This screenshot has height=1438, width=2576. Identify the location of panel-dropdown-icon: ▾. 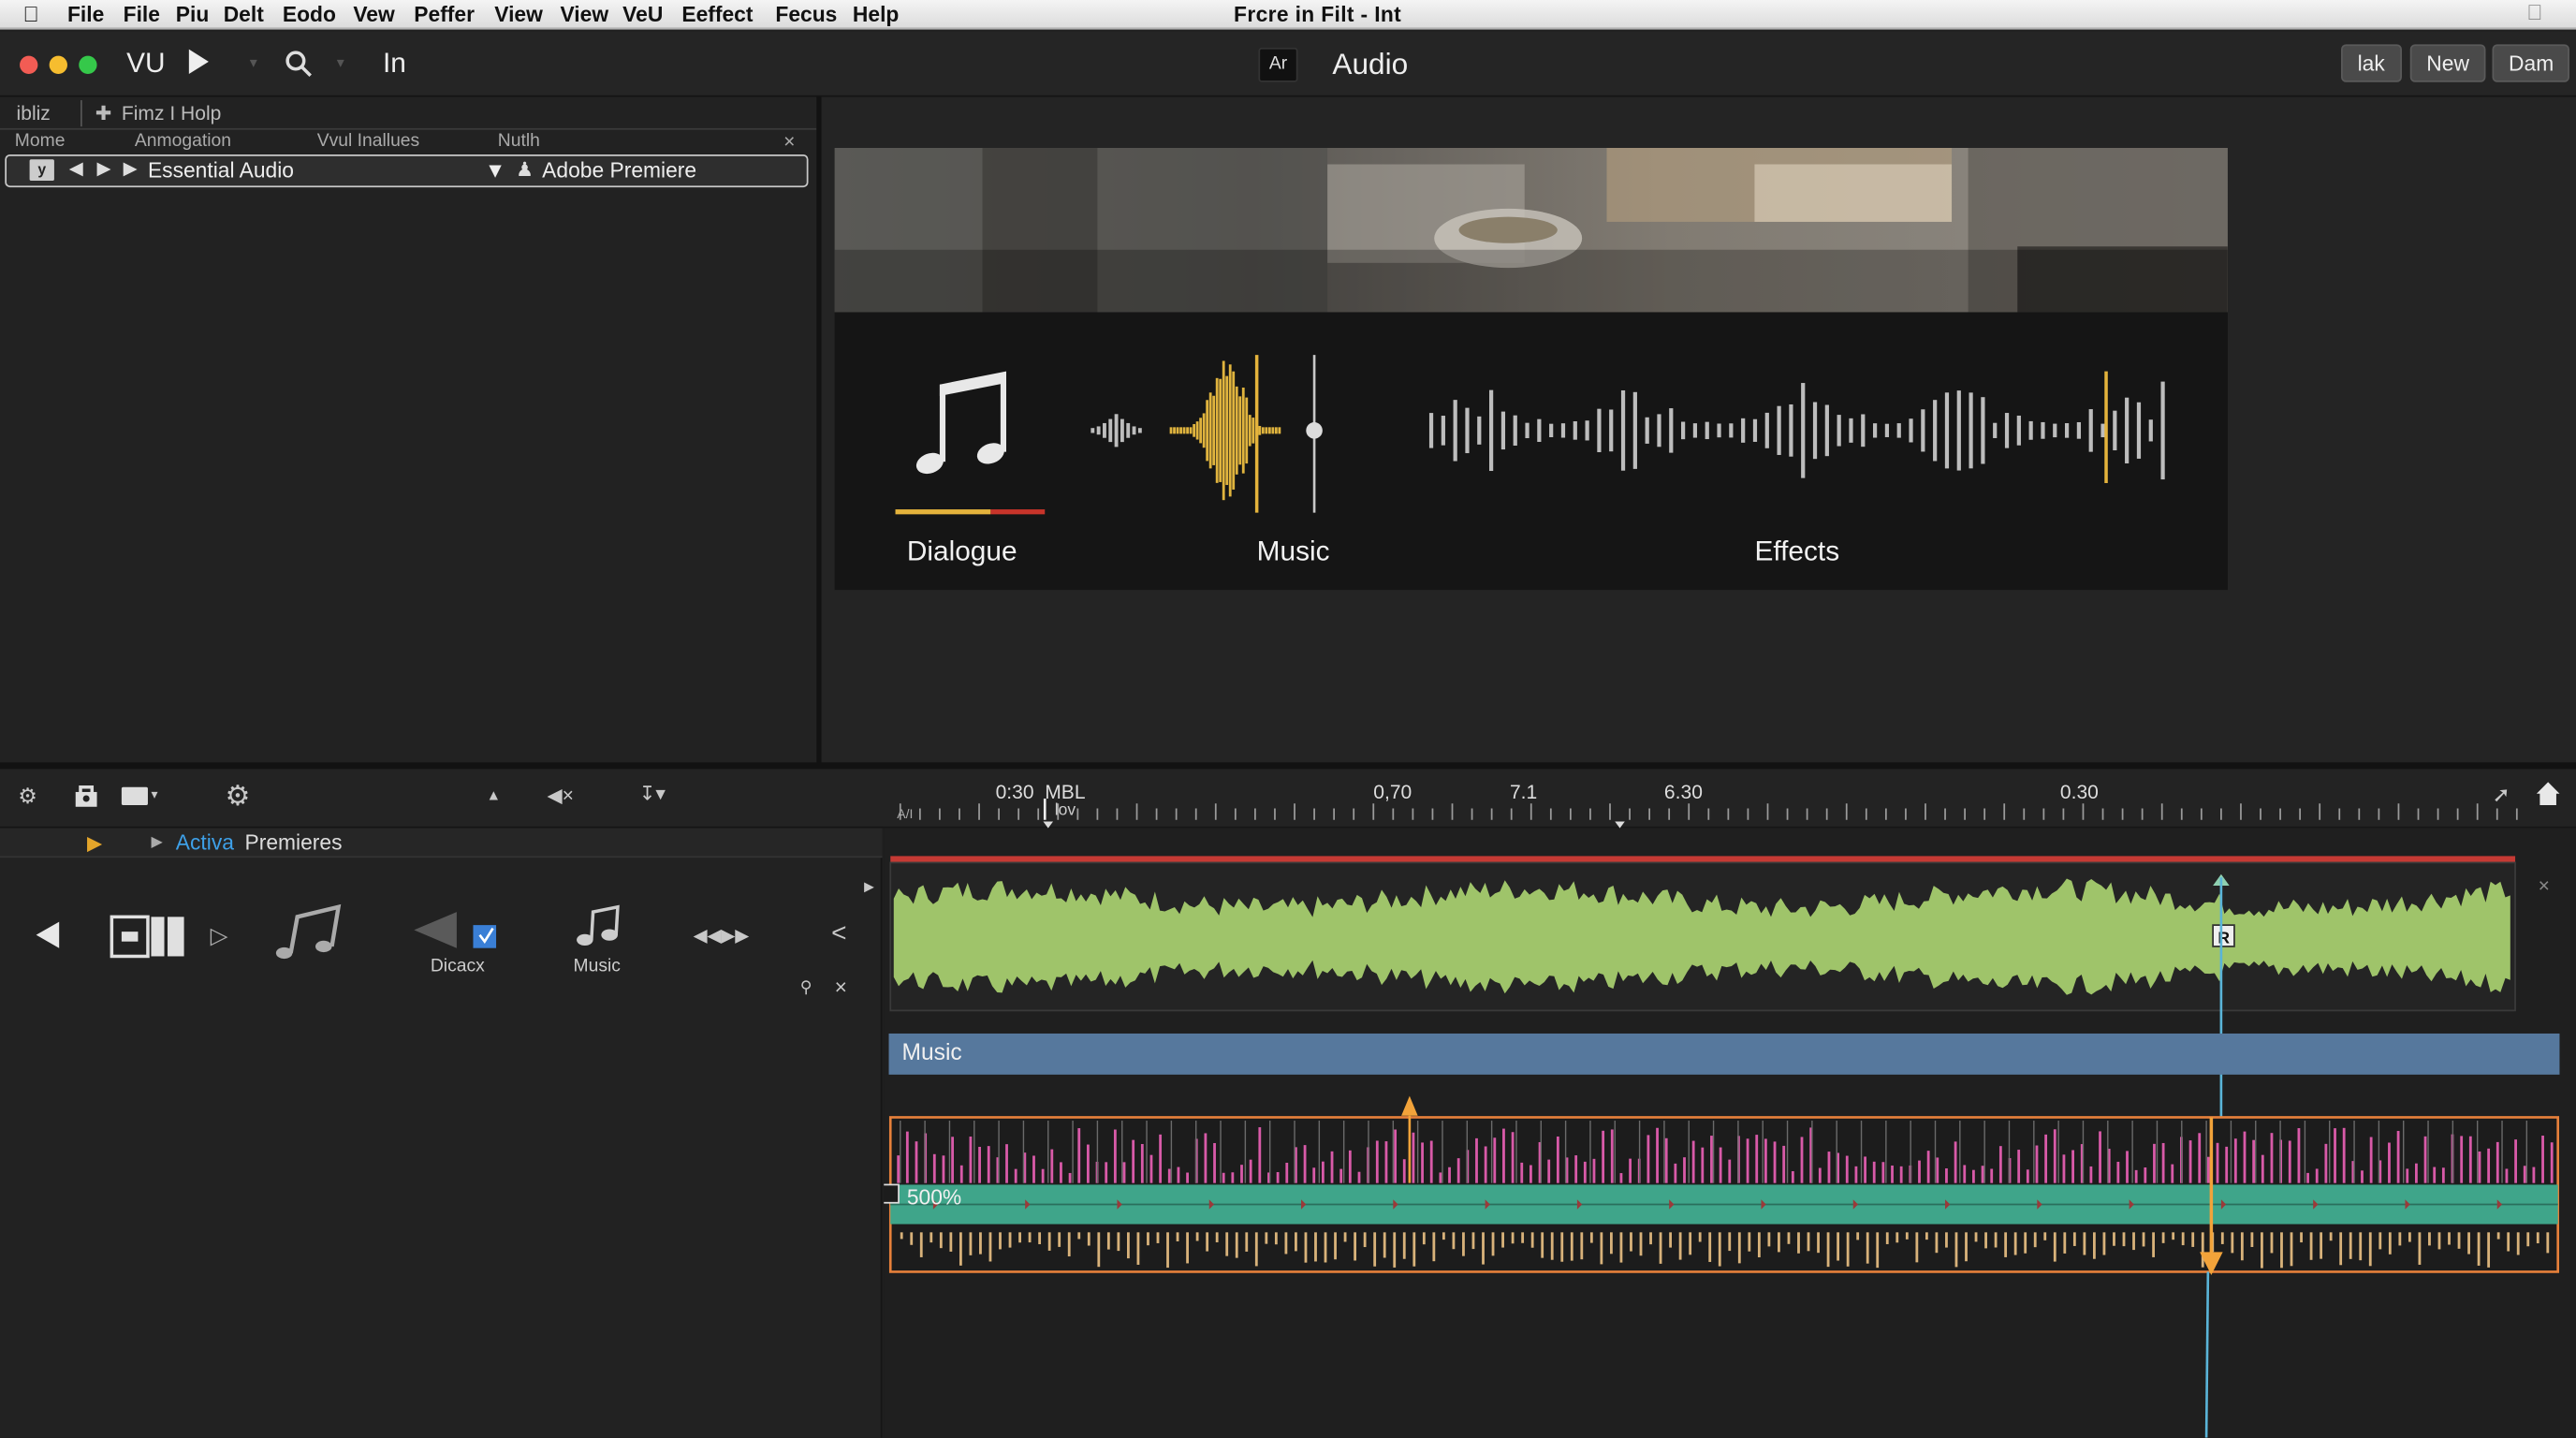
(154, 794).